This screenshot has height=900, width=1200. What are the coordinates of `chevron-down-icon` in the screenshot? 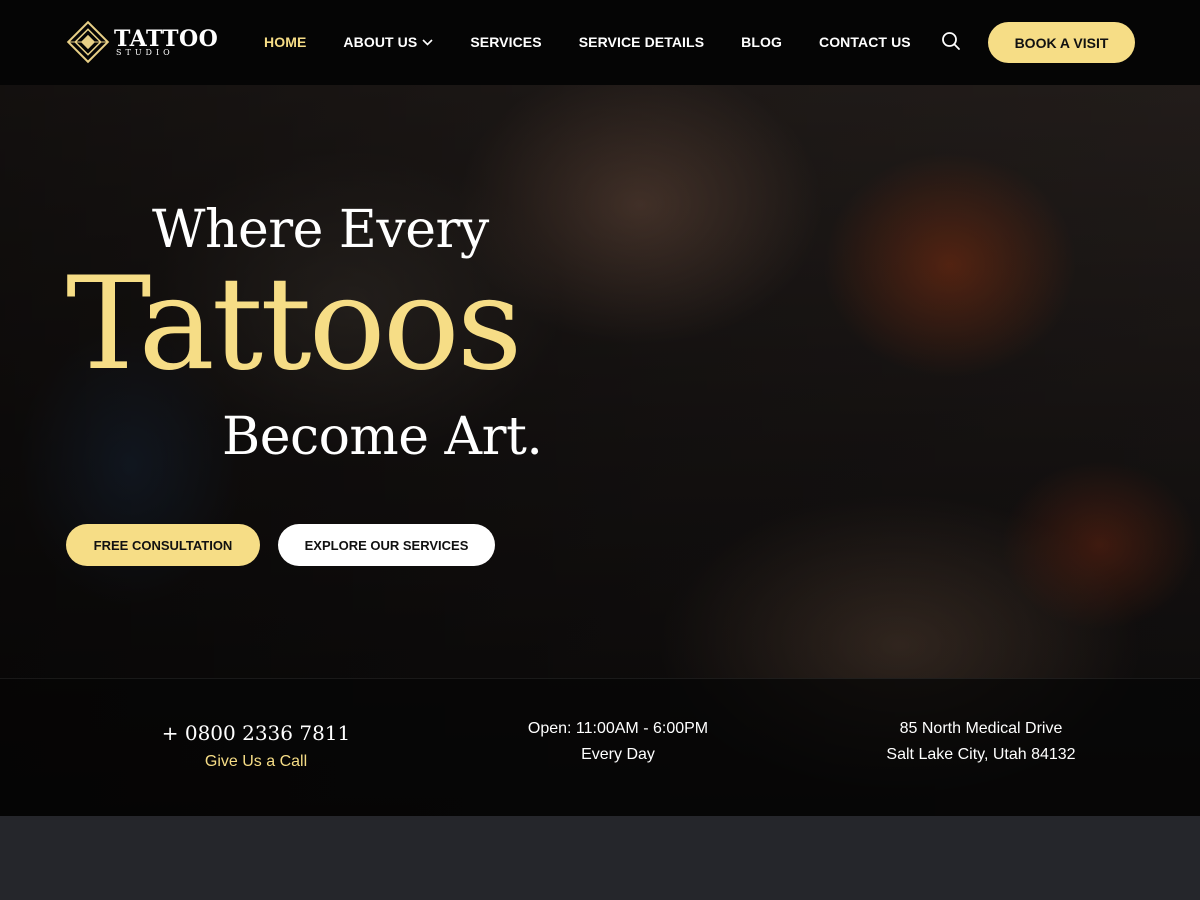 It's located at (427, 42).